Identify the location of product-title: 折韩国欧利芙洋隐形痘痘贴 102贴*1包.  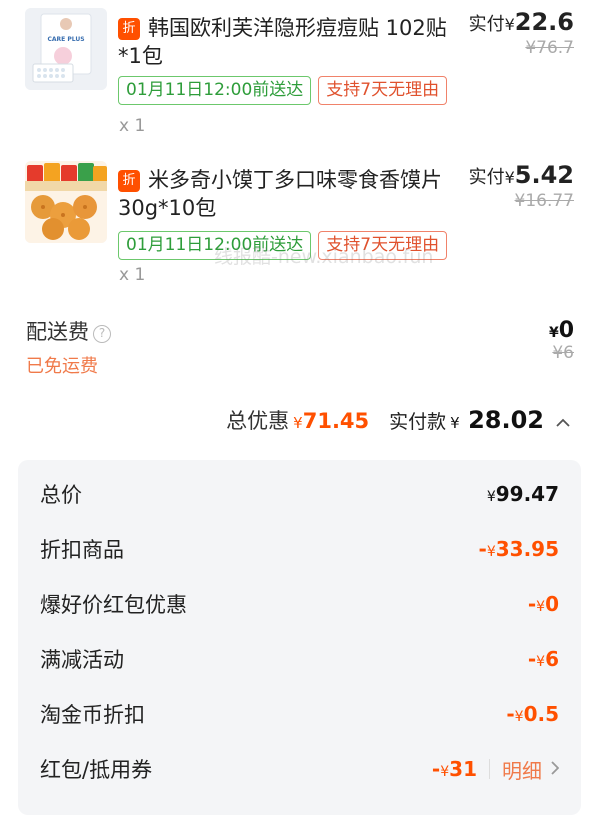
(285, 42).